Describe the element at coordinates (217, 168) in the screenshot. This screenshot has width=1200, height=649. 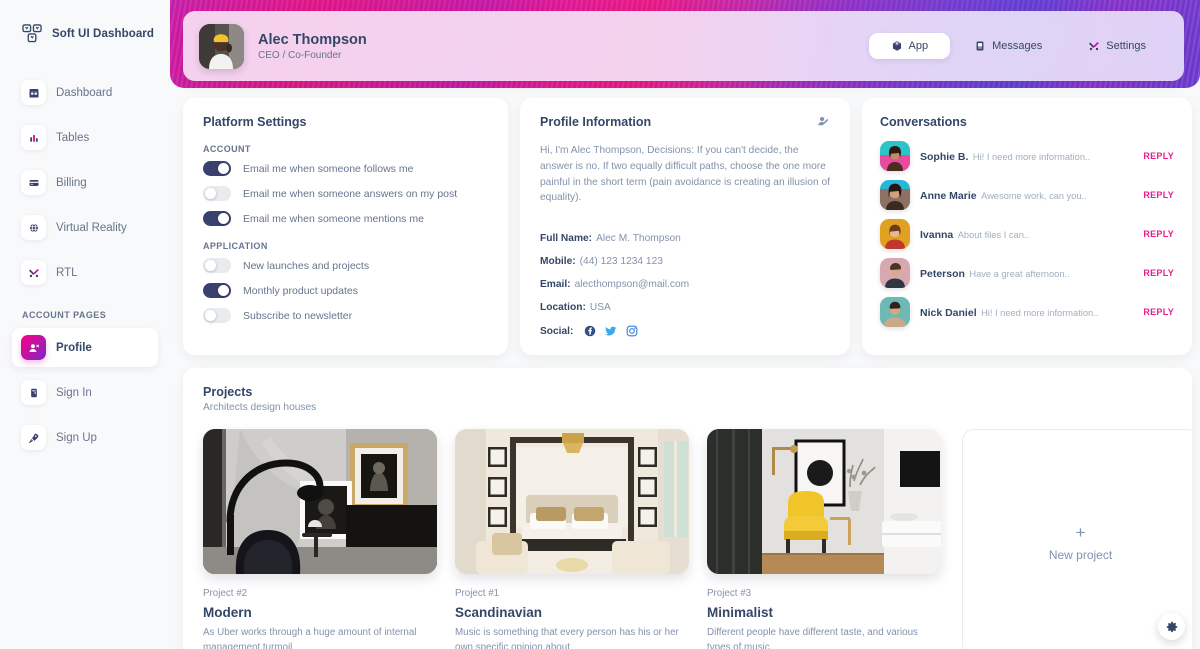
I see `toggle-email-follows` at that location.